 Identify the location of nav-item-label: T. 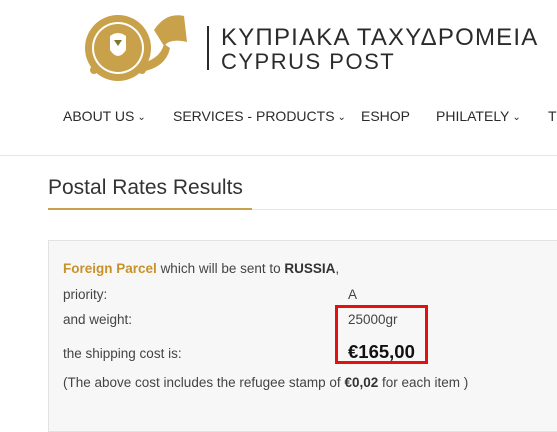
(552, 116).